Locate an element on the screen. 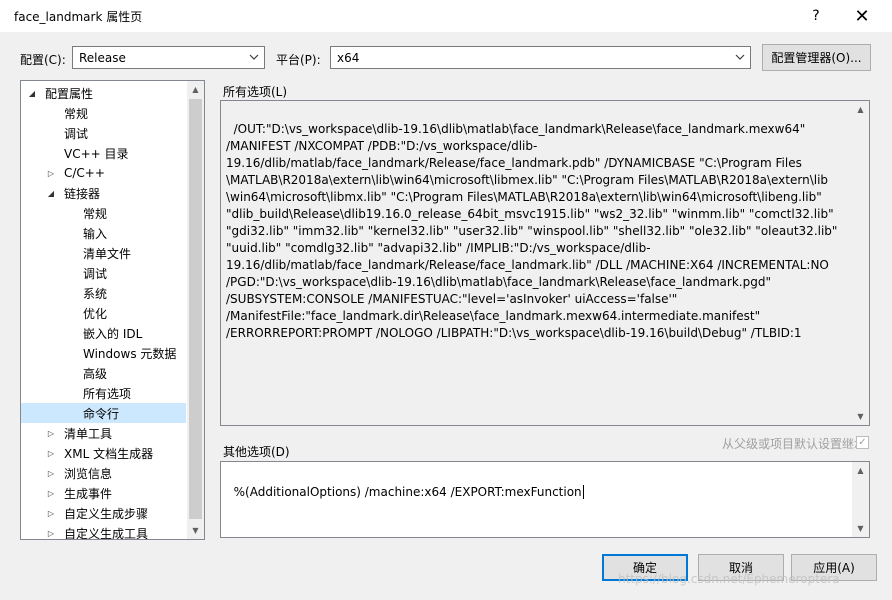 This screenshot has height=600, width=892. tree-item: ▷ 自定义生成步骤 is located at coordinates (103, 513).